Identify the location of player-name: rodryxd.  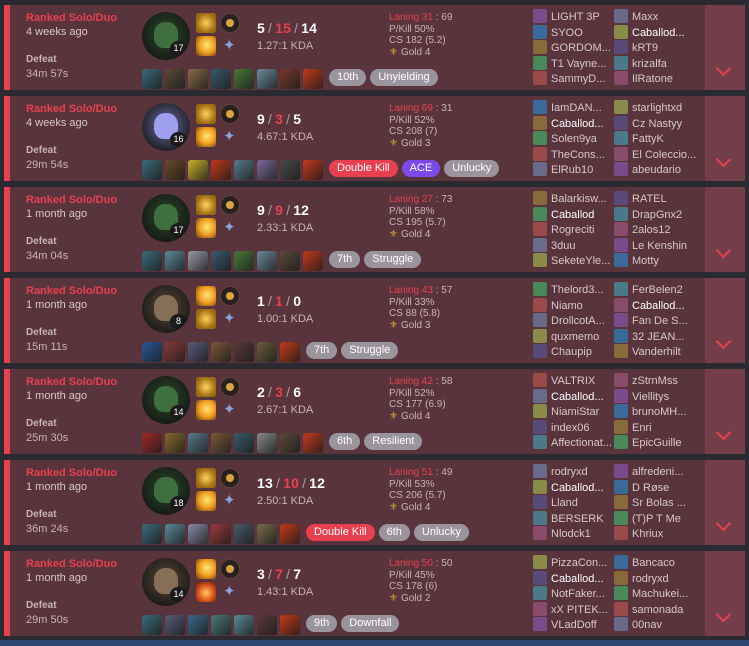
(650, 579).